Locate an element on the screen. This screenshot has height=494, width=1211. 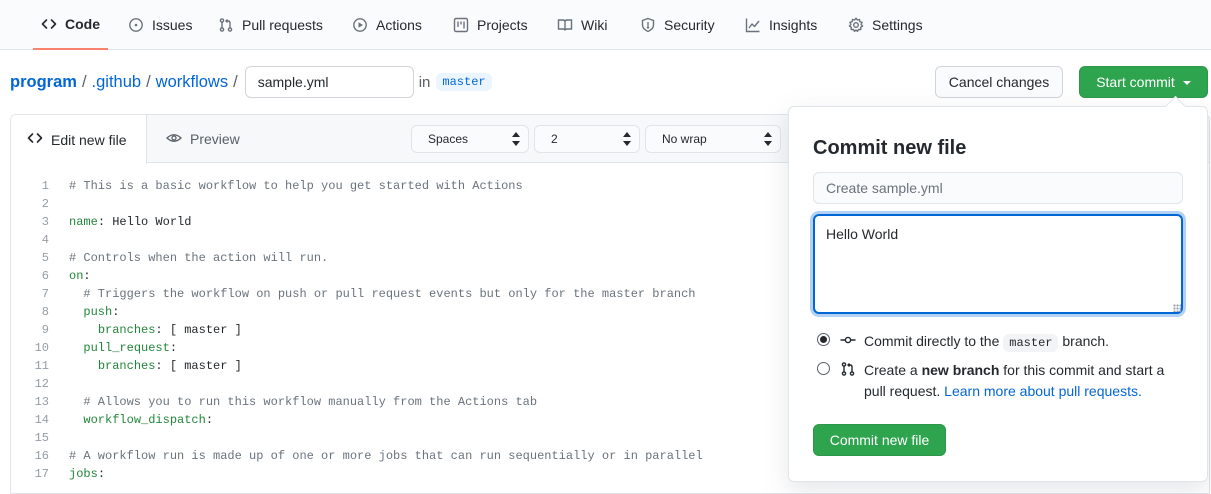
filename-input is located at coordinates (329, 82).